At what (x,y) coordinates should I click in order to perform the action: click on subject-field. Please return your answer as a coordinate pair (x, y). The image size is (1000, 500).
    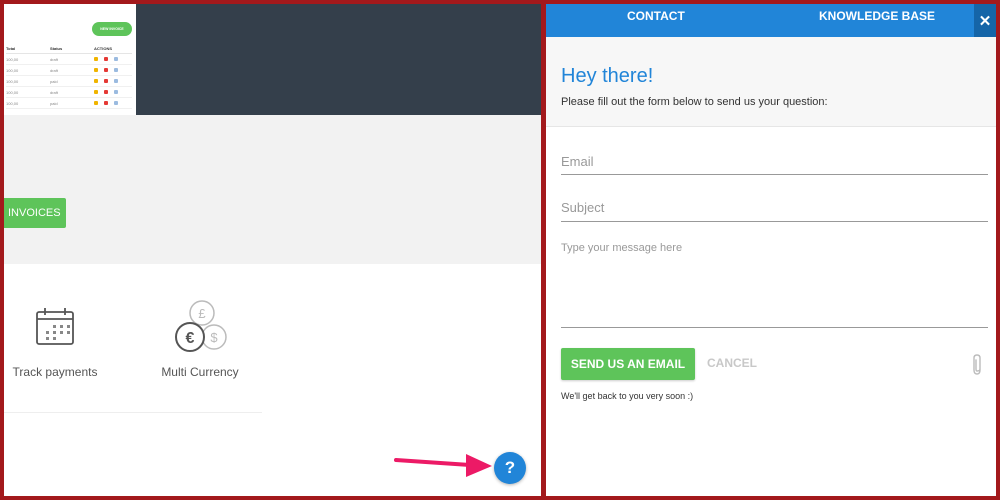
    Looking at the image, I should click on (774, 207).